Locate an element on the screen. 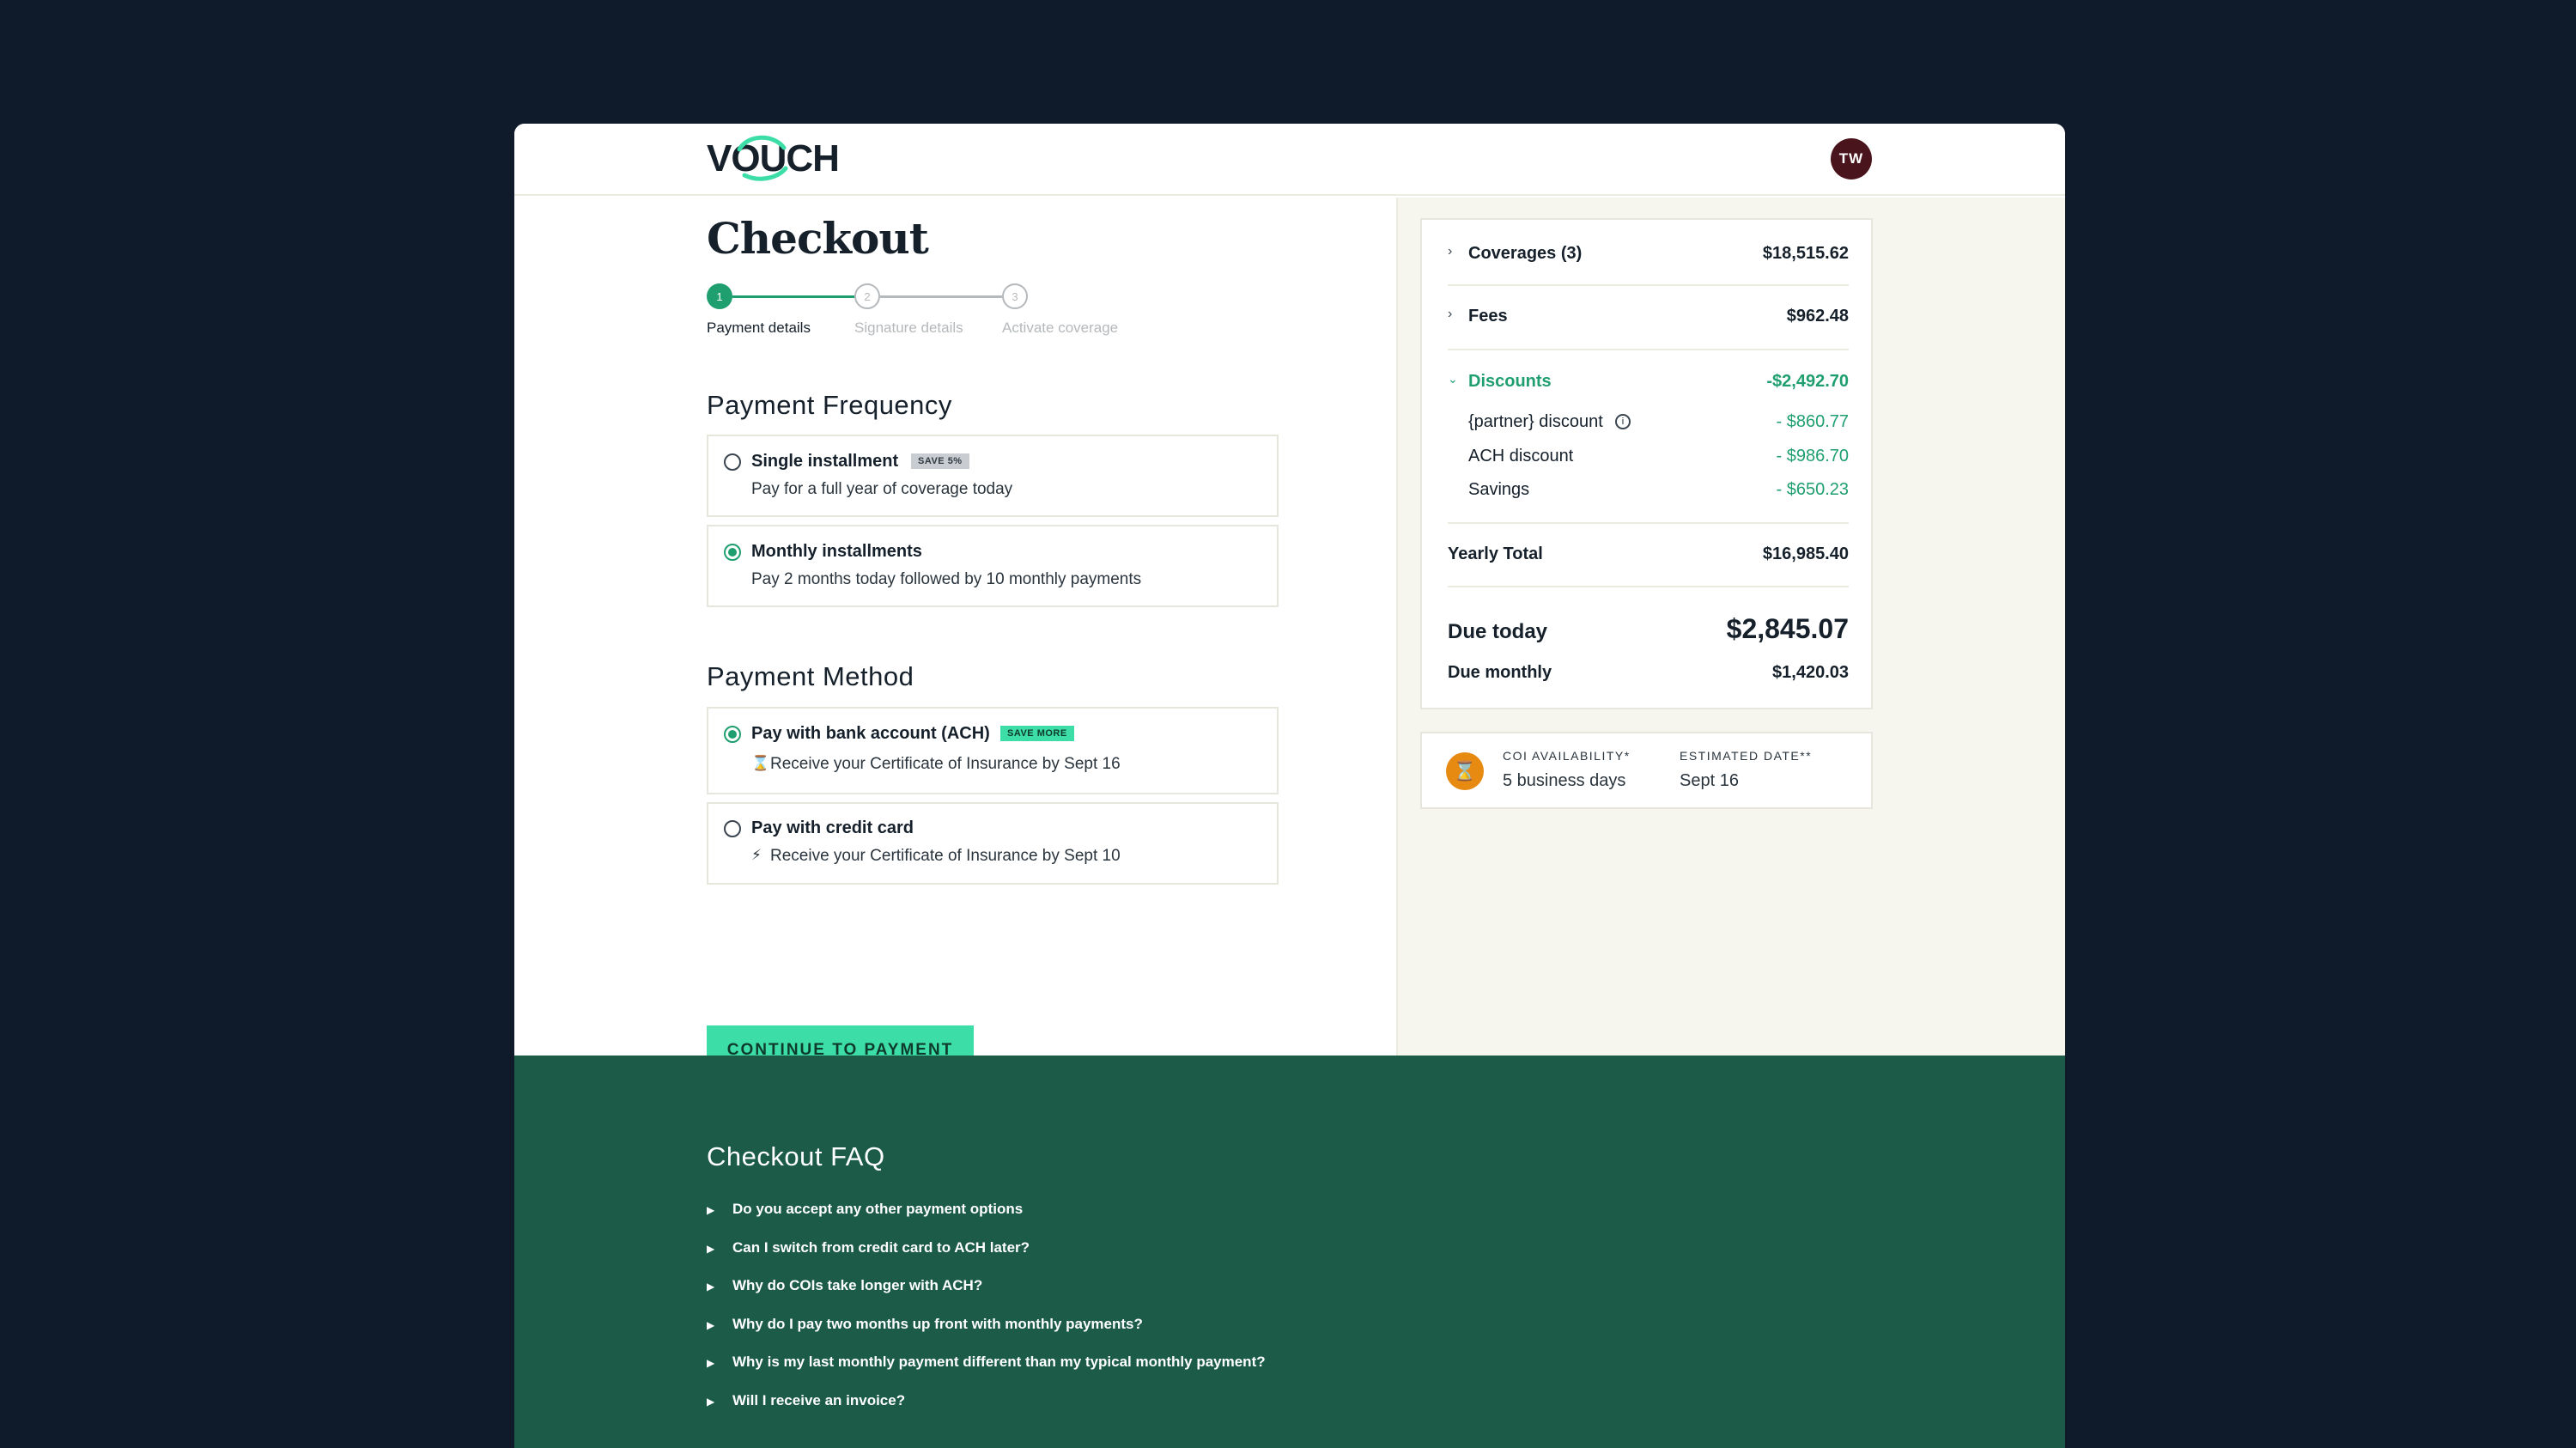 The width and height of the screenshot is (2576, 1448). yearly-total-row: Yearly Total $16,985.40 is located at coordinates (1649, 556).